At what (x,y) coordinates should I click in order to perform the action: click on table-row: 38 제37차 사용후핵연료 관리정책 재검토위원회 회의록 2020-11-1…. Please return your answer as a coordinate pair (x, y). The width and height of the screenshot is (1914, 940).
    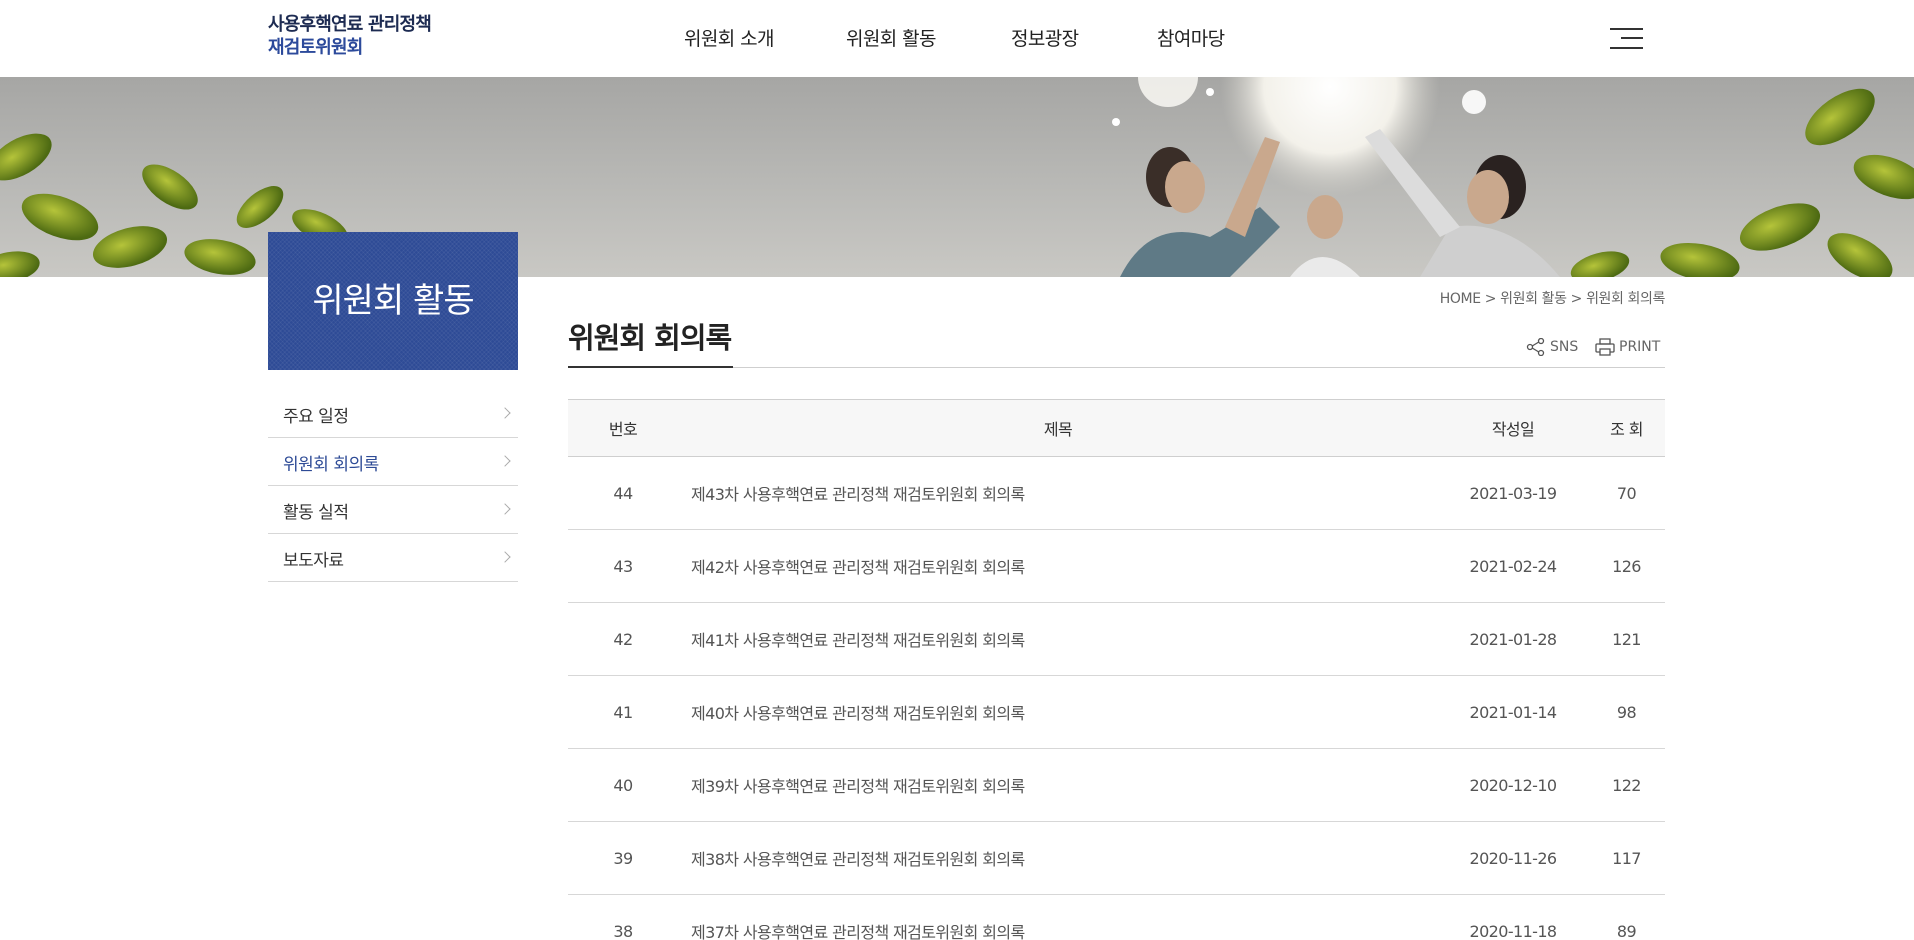
    Looking at the image, I should click on (1116, 917).